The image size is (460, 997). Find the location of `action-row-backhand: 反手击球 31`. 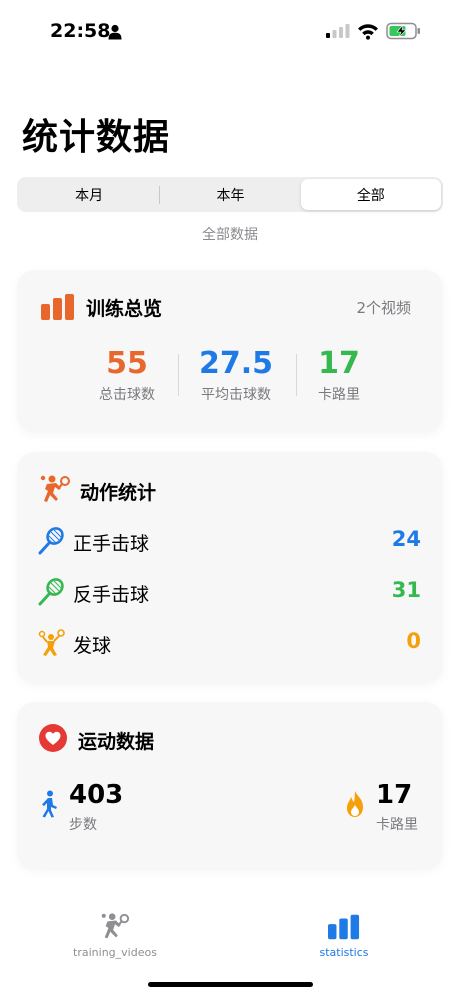

action-row-backhand: 反手击球 31 is located at coordinates (230, 593).